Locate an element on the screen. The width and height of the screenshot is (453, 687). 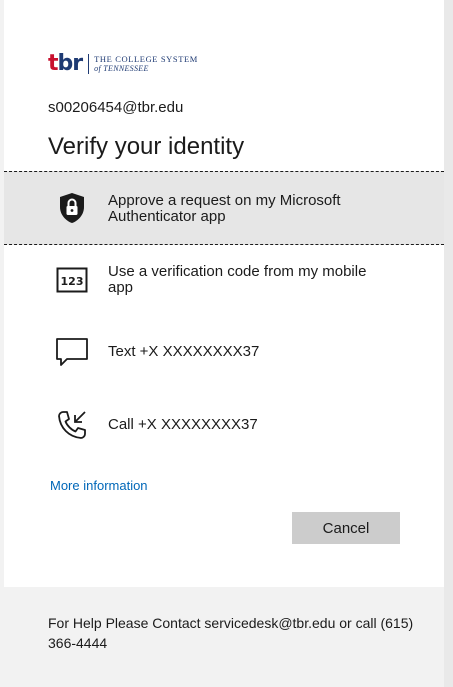
message-icon is located at coordinates (72, 352).